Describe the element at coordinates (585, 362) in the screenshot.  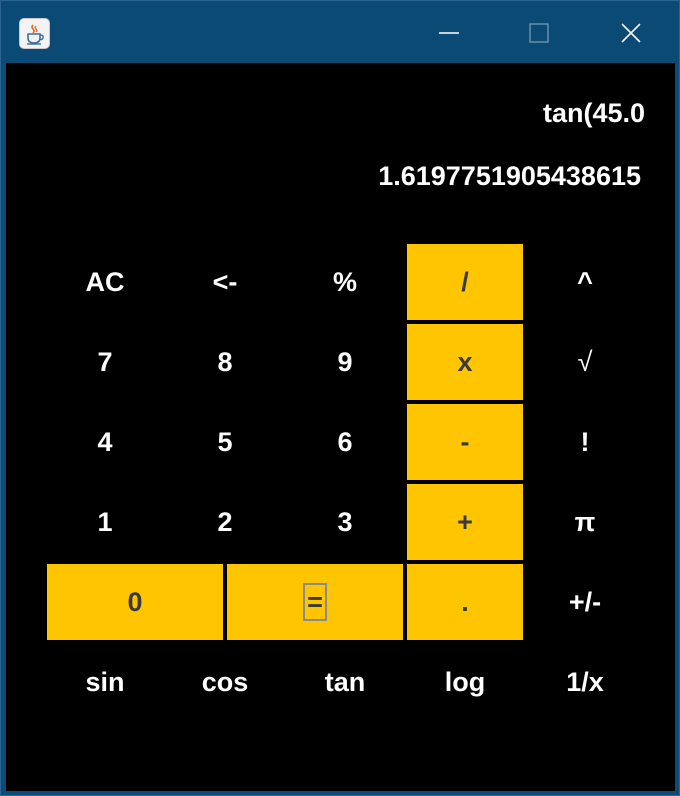
I see `sqrt-button: √` at that location.